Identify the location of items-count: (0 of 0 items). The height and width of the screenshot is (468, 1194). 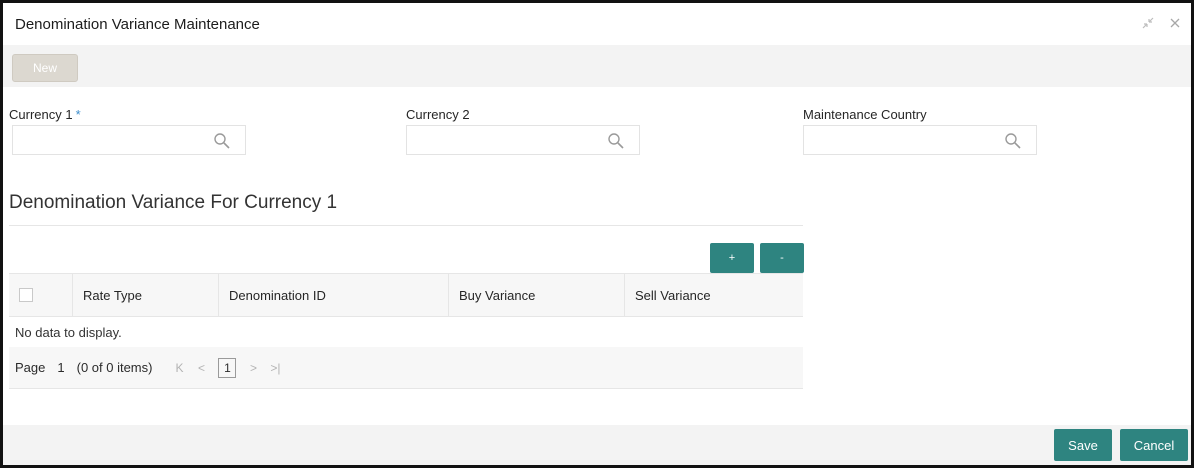
(114, 367).